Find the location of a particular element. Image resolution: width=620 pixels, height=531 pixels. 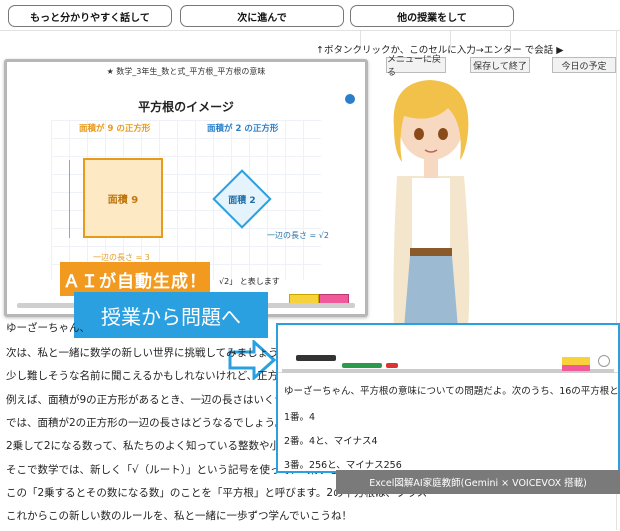

other-lesson-button: 他の授業をして is located at coordinates (432, 16).